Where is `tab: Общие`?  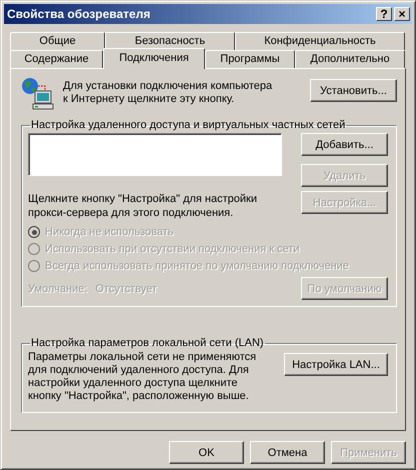 tab: Общие is located at coordinates (57, 41).